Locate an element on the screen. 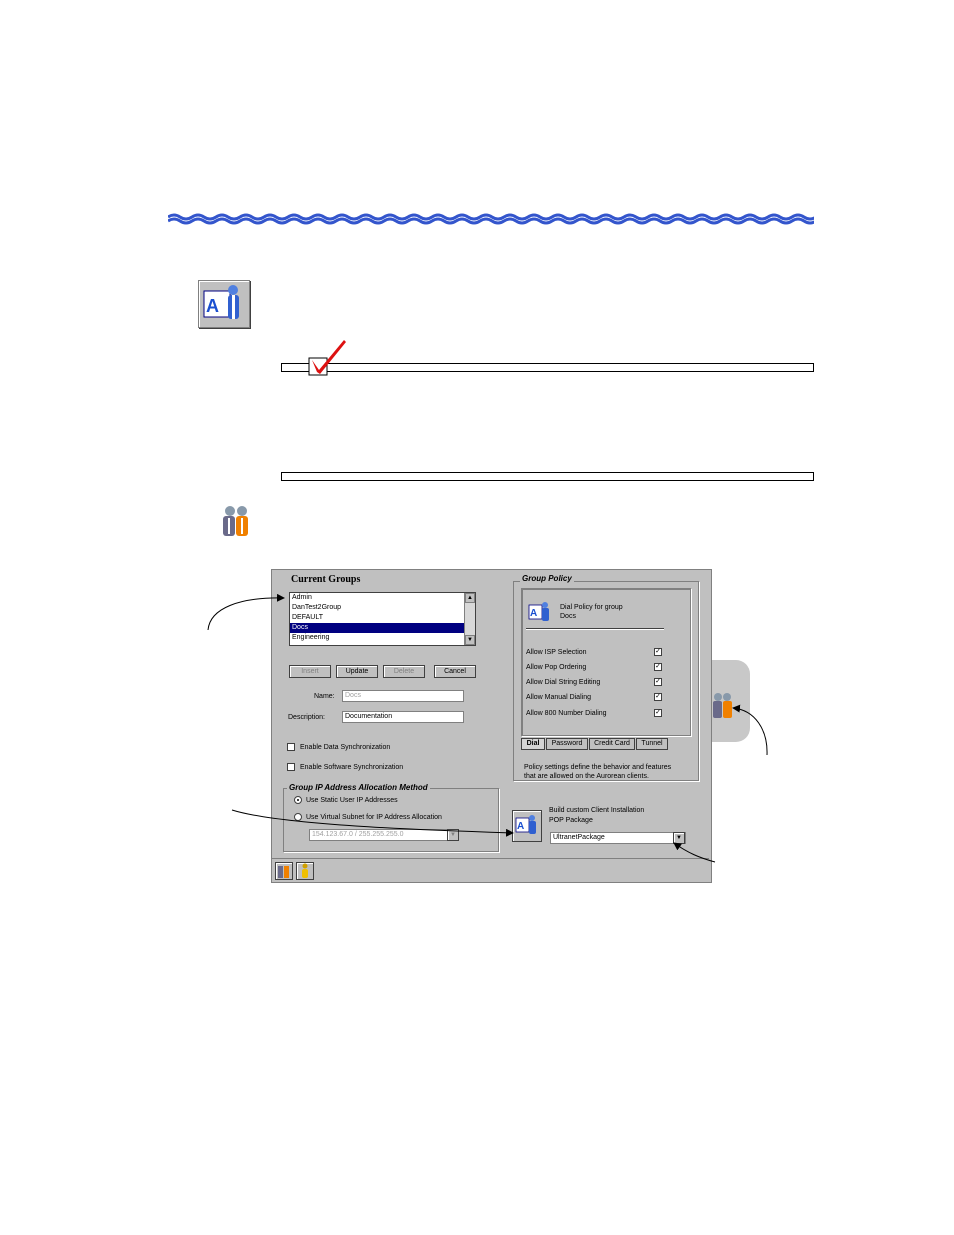 The image size is (954, 1235). note-top-rule is located at coordinates (547, 367).